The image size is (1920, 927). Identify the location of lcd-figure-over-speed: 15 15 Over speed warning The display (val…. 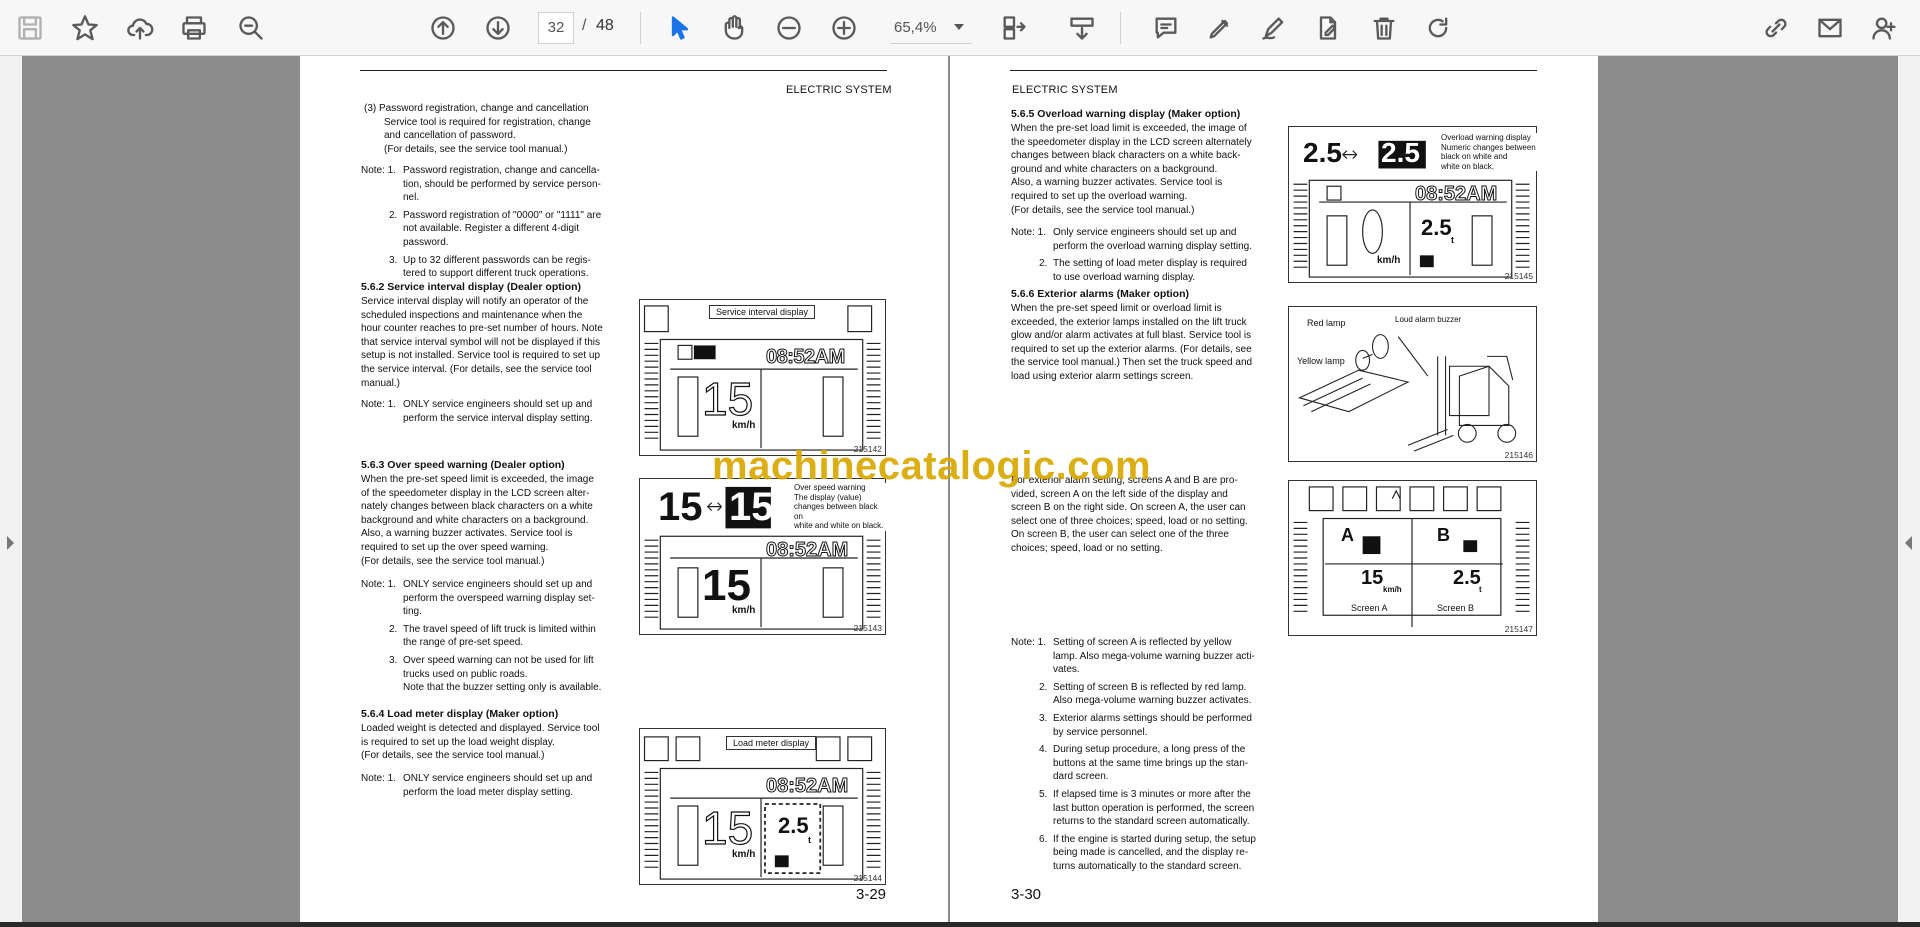
(762, 556).